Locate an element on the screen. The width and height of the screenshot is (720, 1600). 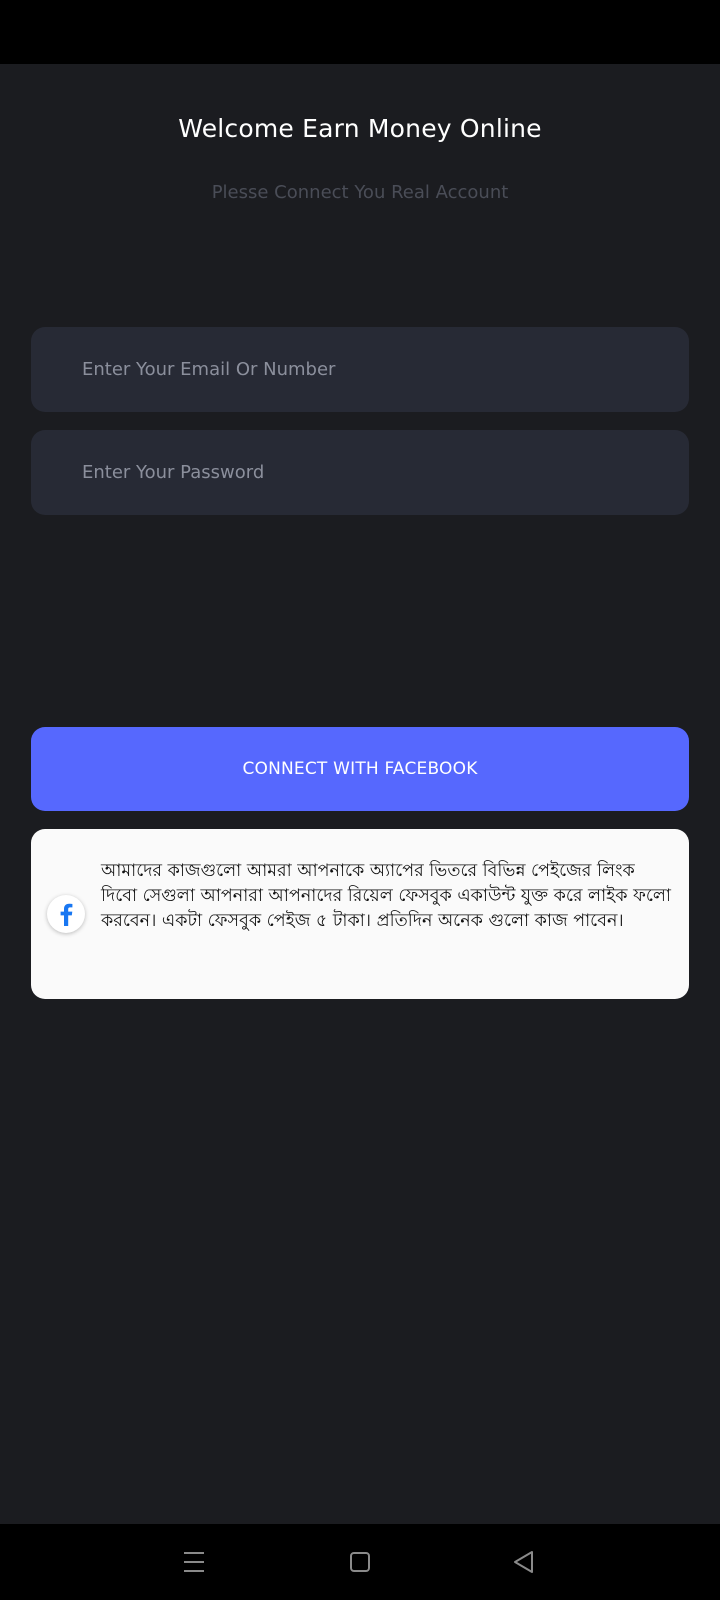
facebook-icon is located at coordinates (66, 914).